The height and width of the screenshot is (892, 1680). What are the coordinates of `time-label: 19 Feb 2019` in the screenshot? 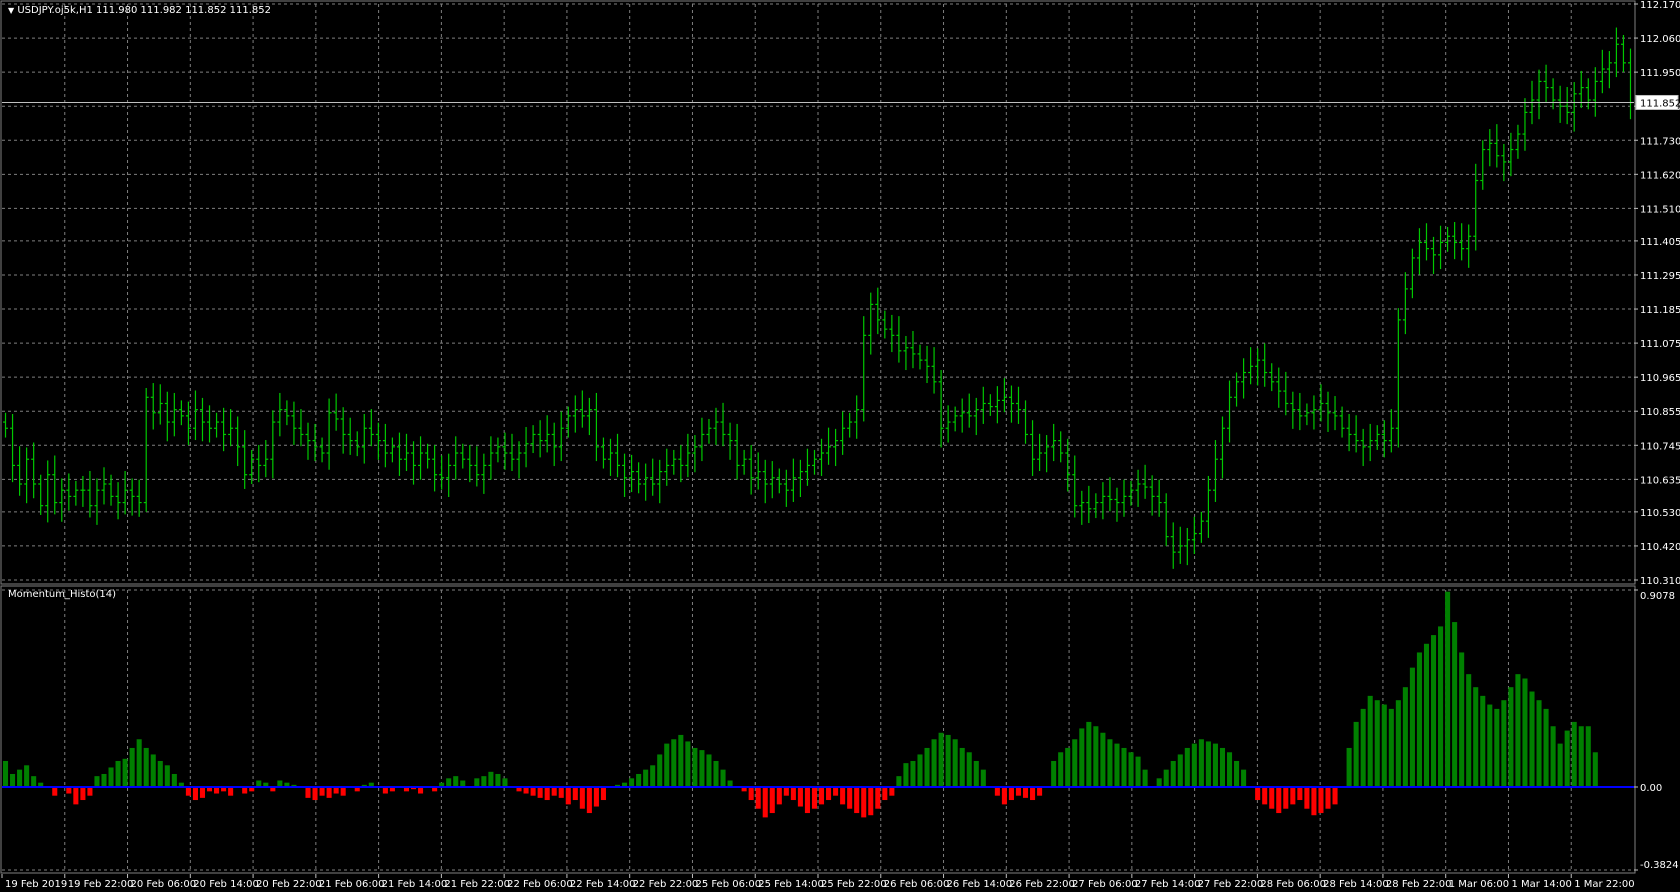 It's located at (36, 884).